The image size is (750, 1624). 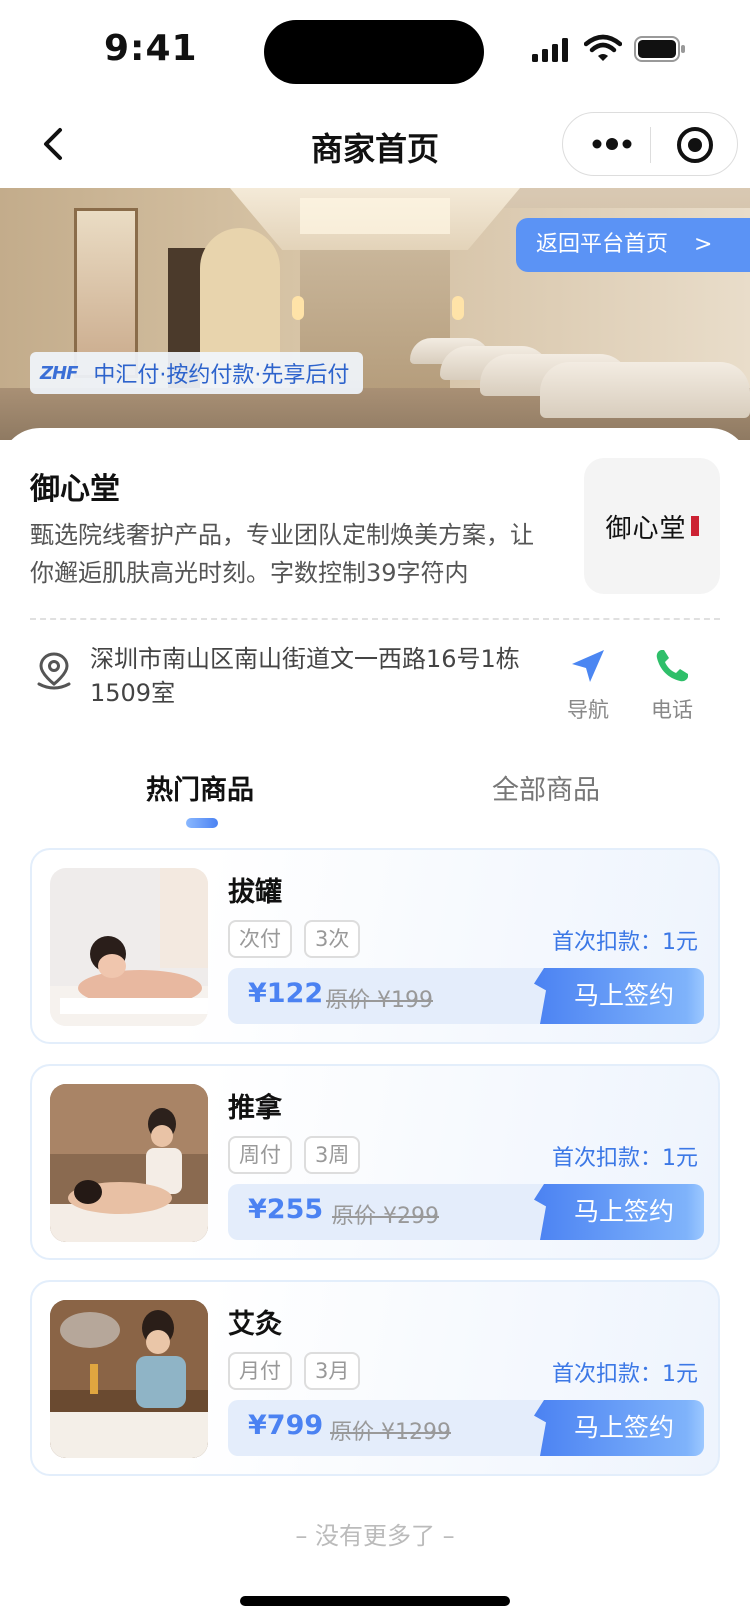 I want to click on back-to-platform-button: 返回平台首页 >, so click(x=633, y=245).